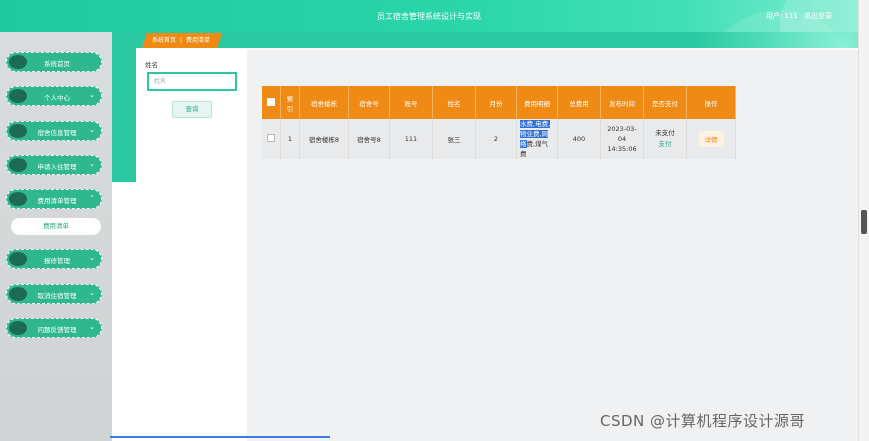 This screenshot has height=441, width=869. I want to click on sidebar-item-fee-list: 费用清单管理 ⌃, so click(54, 199).